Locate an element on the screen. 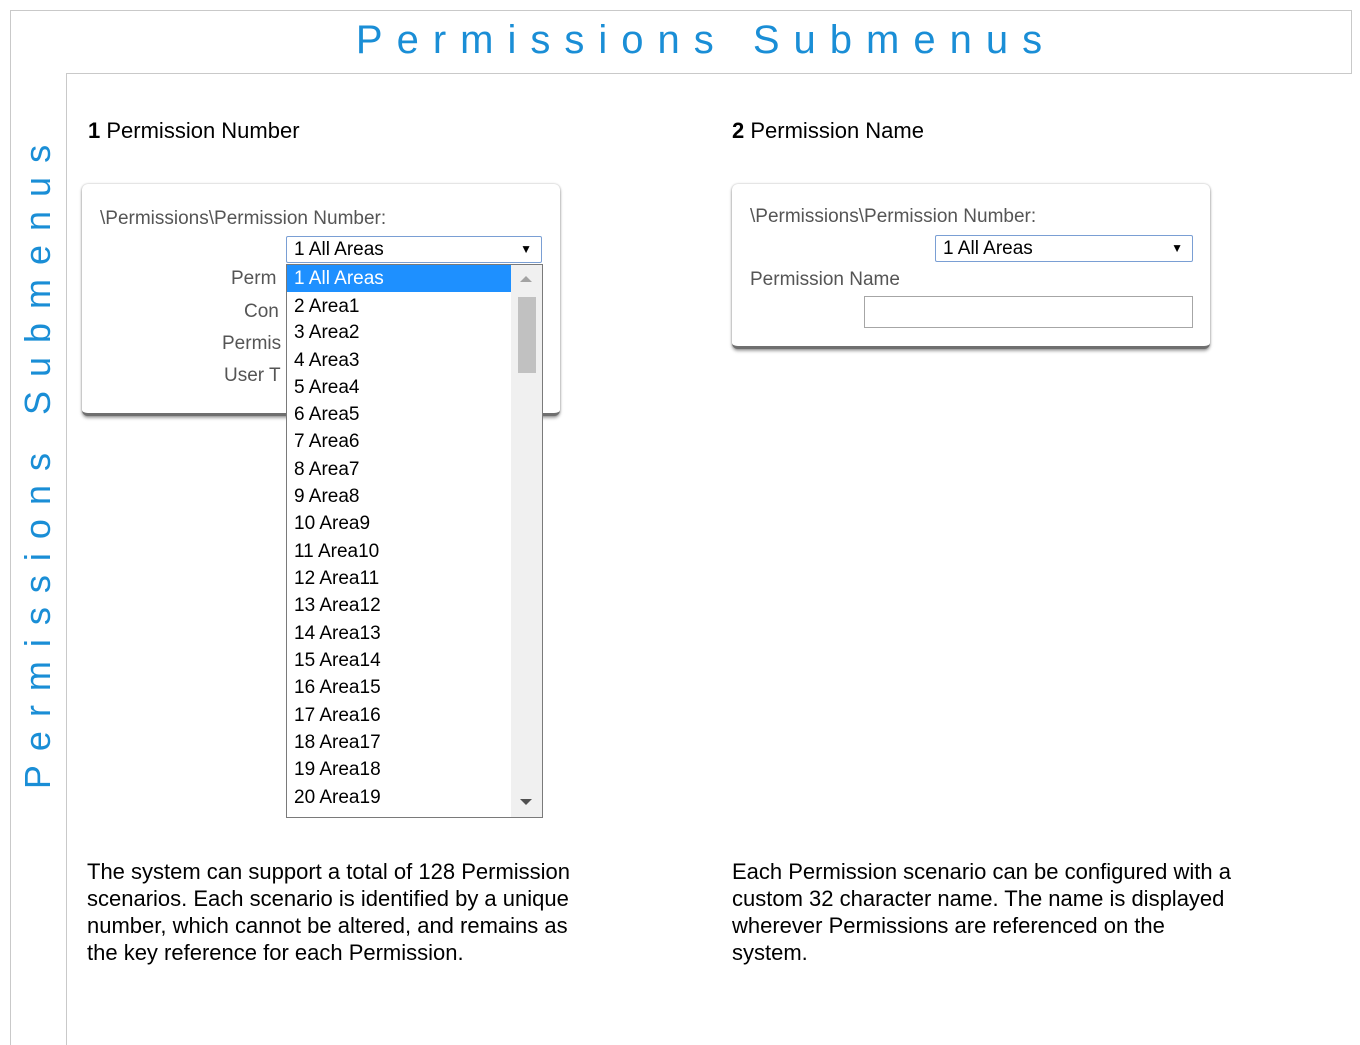 Image resolution: width=1360 pixels, height=1045 pixels. dropdown-option: 13 Area12 is located at coordinates (399, 605).